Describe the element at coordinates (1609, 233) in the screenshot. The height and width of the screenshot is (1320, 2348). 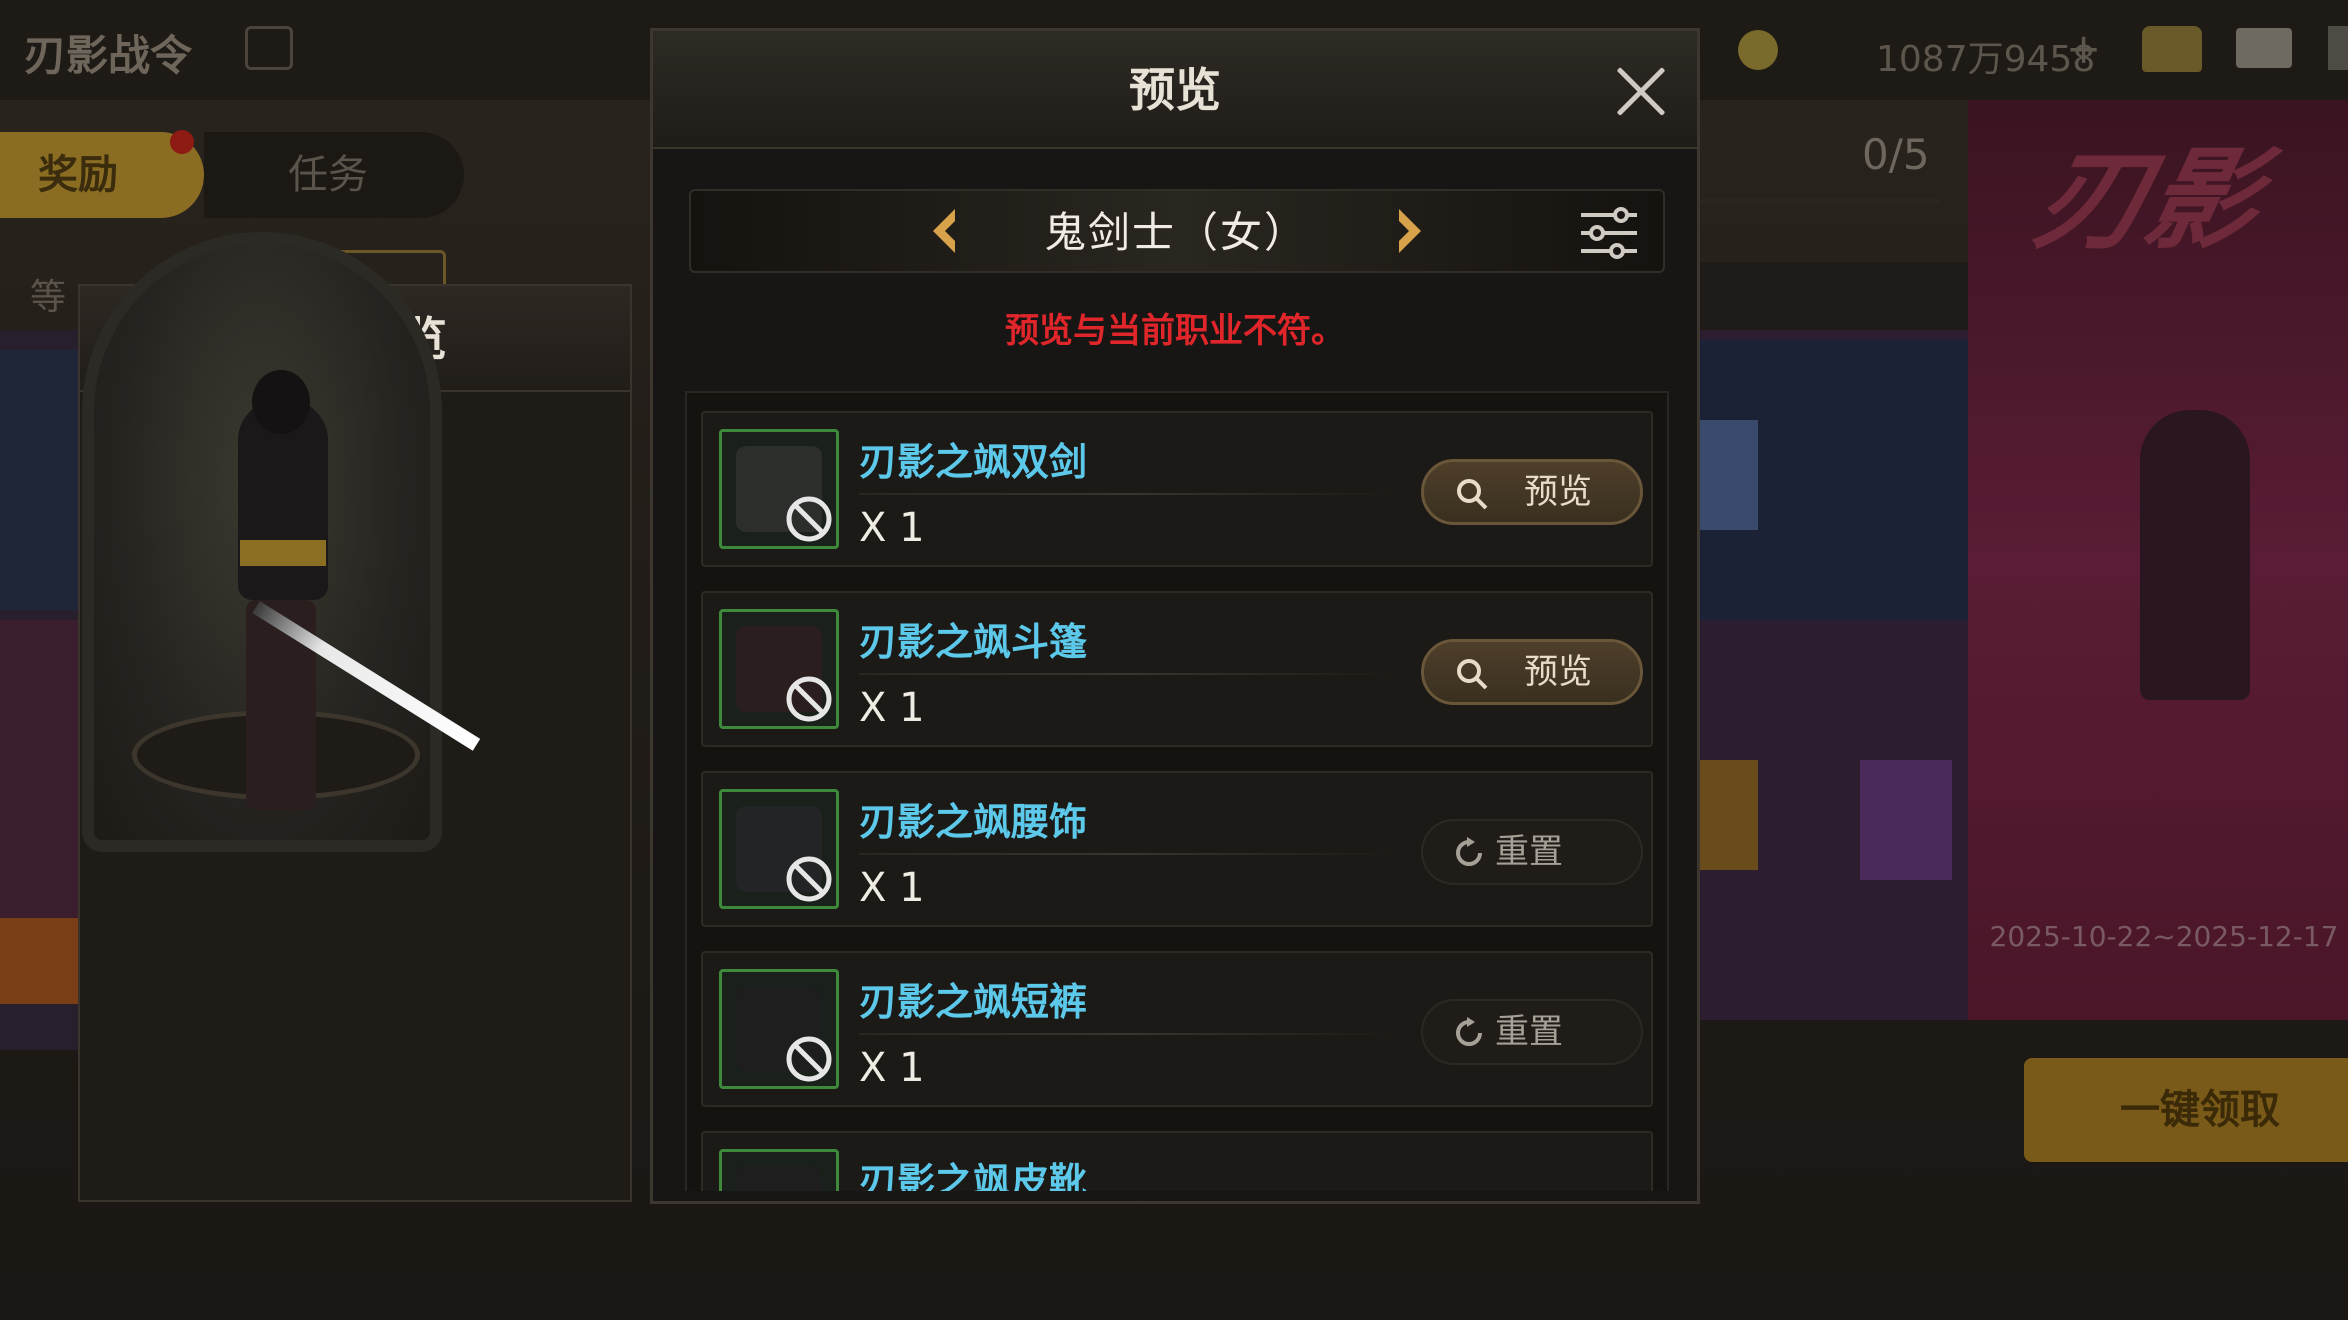
I see `filter-icon` at that location.